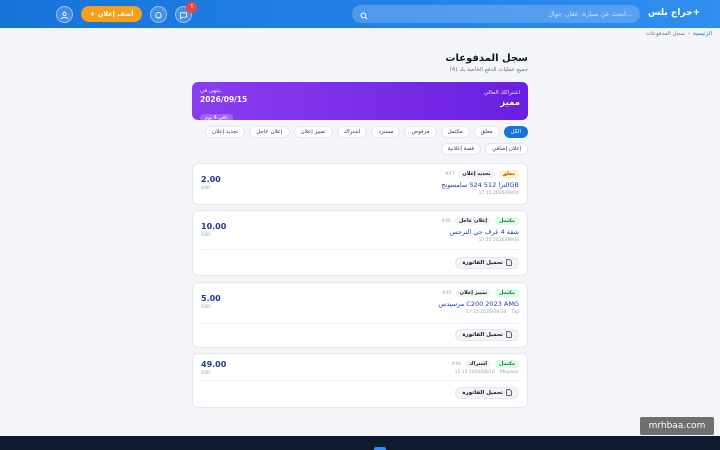  I want to click on page-footer, so click(360, 443).